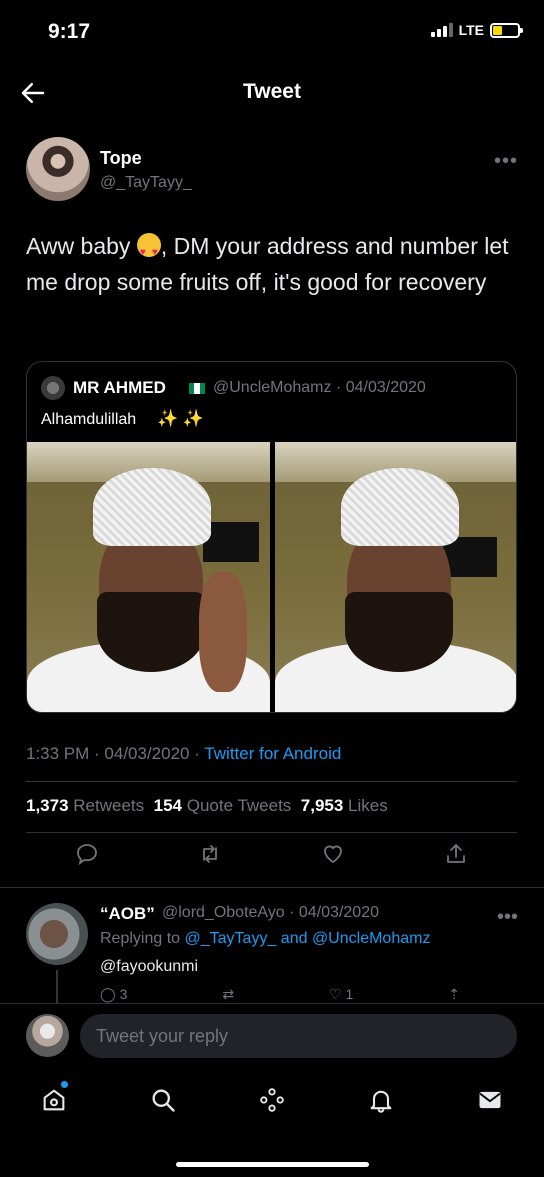 This screenshot has height=1177, width=544. What do you see at coordinates (454, 995) in the screenshot?
I see `reply-share-icon: ⇡` at bounding box center [454, 995].